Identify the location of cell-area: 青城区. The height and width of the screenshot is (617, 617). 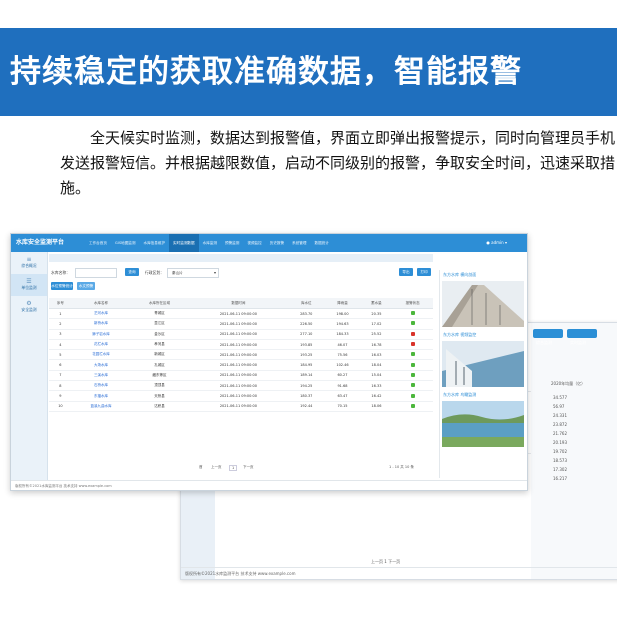
(159, 314).